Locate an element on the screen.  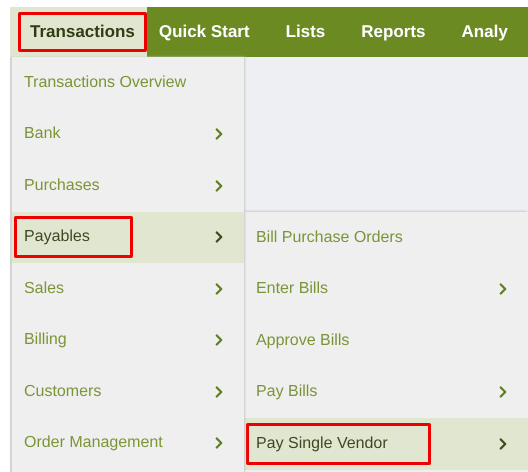
menu-item-label: Customers is located at coordinates (62, 392).